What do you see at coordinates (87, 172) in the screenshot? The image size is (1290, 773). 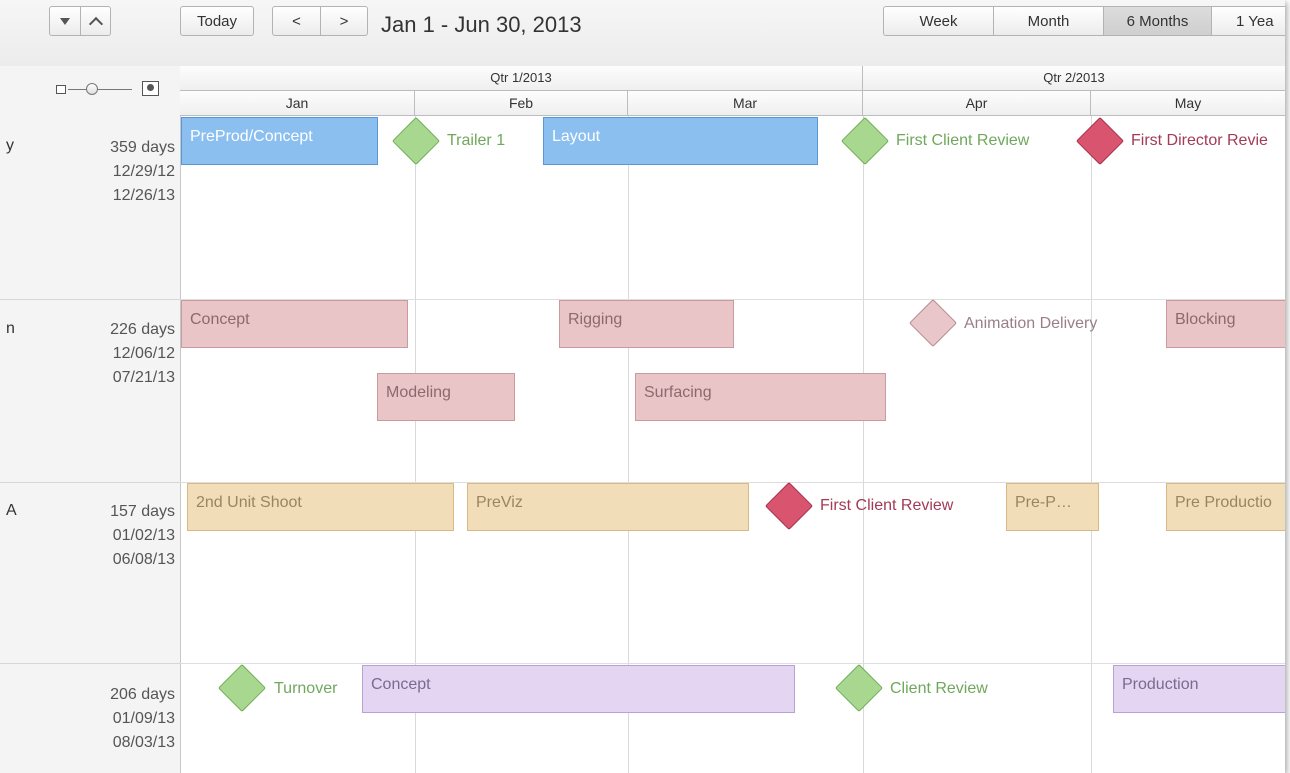 I see `row-1-info: 359 days 12/29/12 12/26/13` at bounding box center [87, 172].